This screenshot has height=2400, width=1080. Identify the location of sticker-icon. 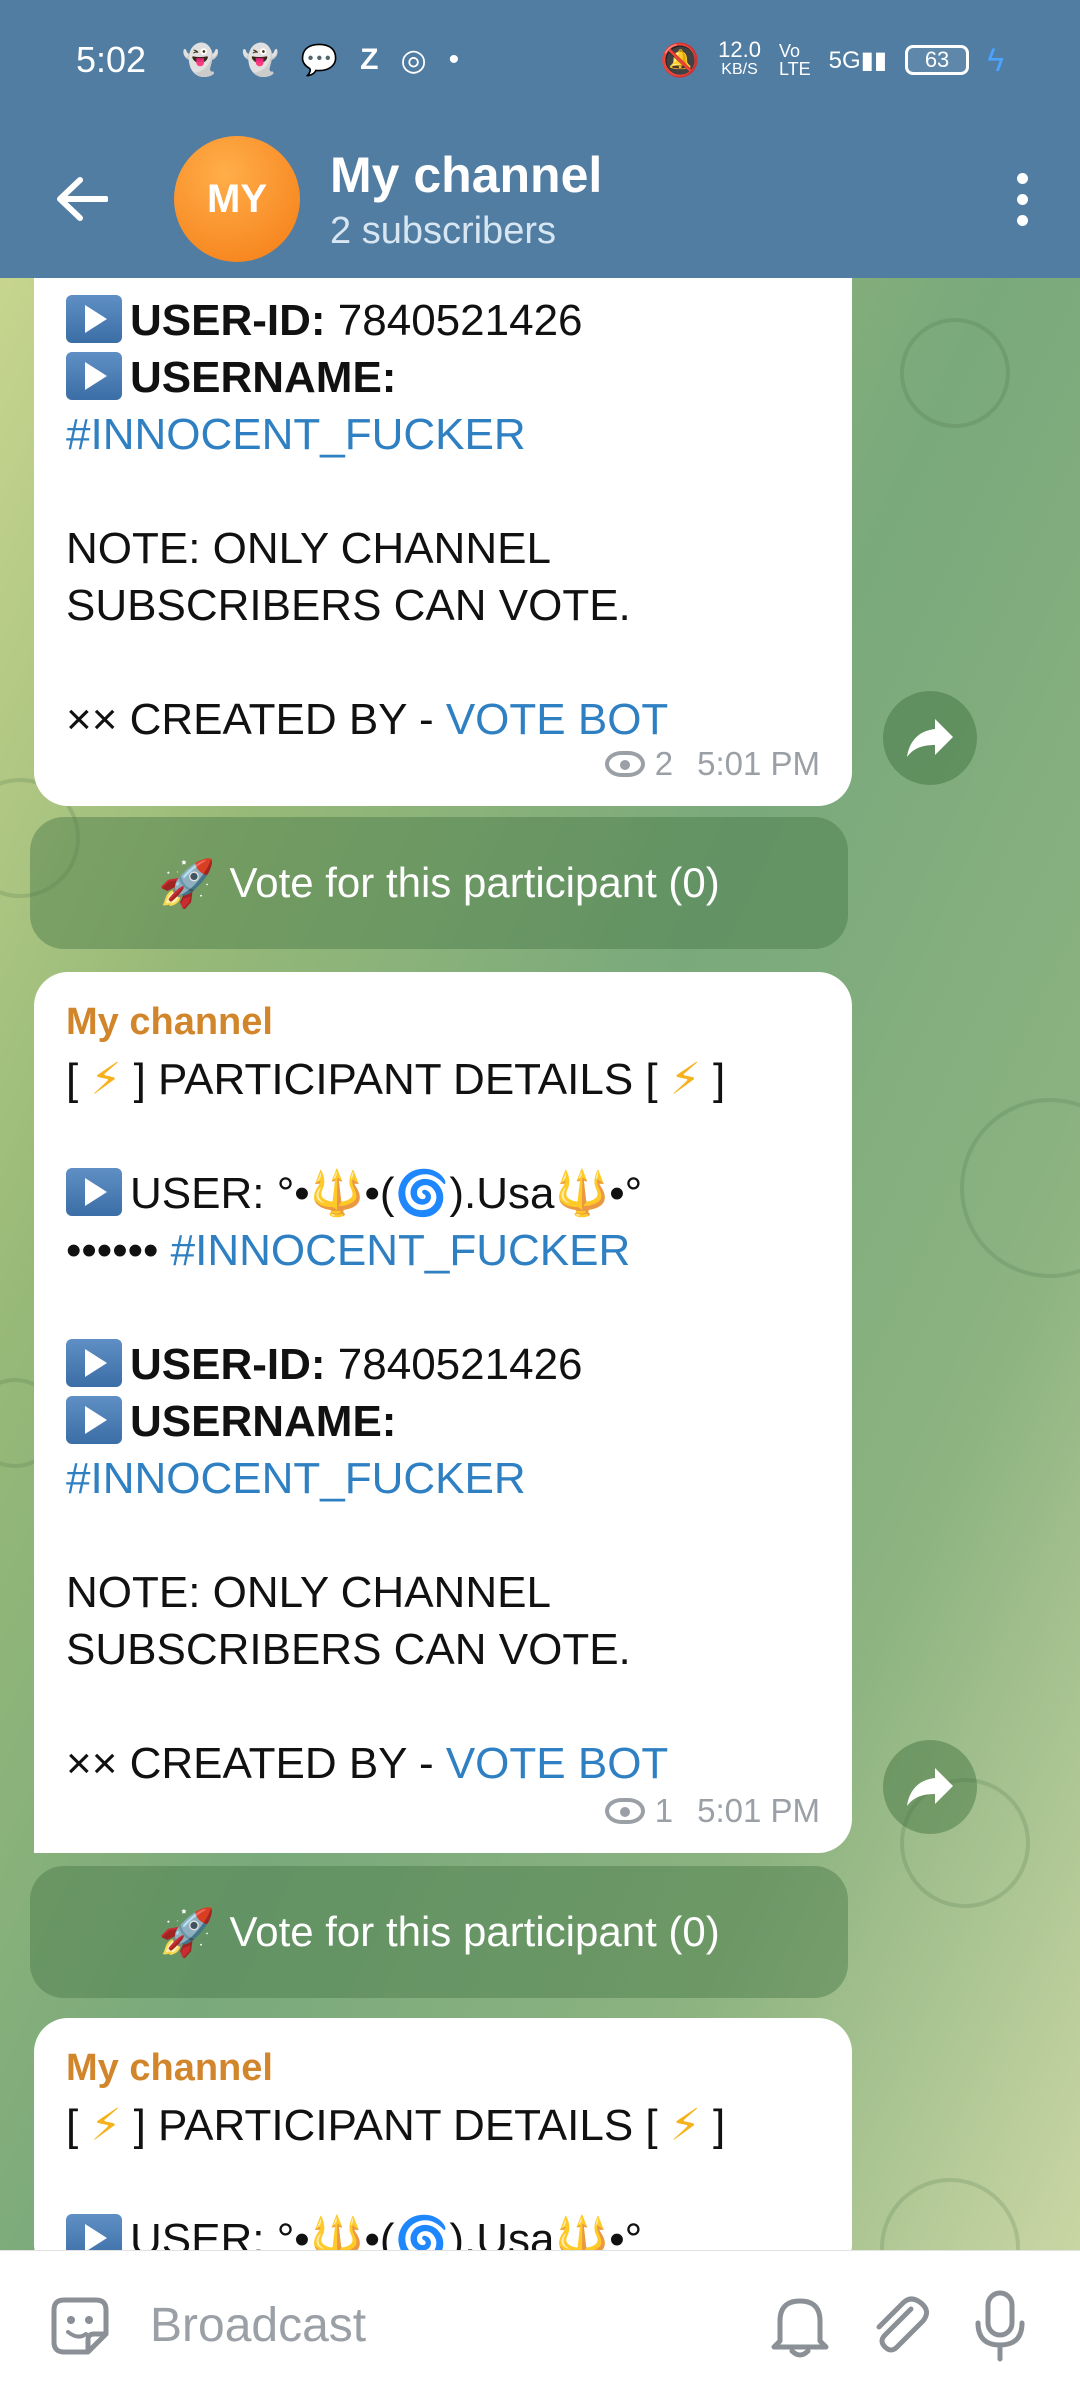
(80, 2325).